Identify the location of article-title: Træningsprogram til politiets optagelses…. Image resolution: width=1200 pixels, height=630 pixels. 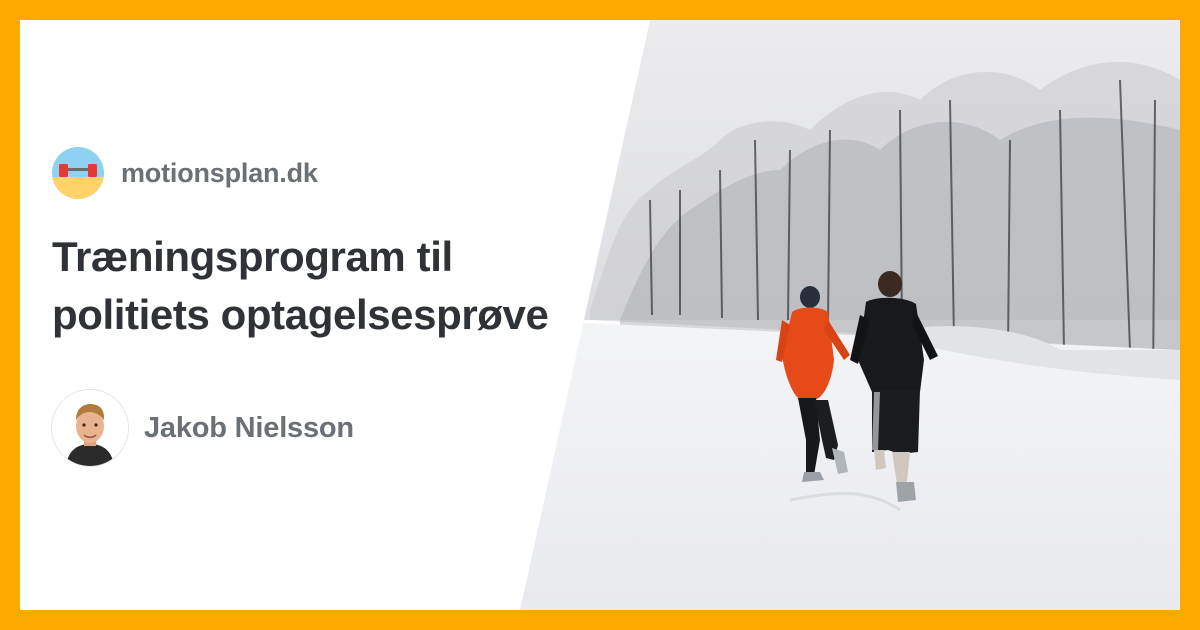
(332, 286).